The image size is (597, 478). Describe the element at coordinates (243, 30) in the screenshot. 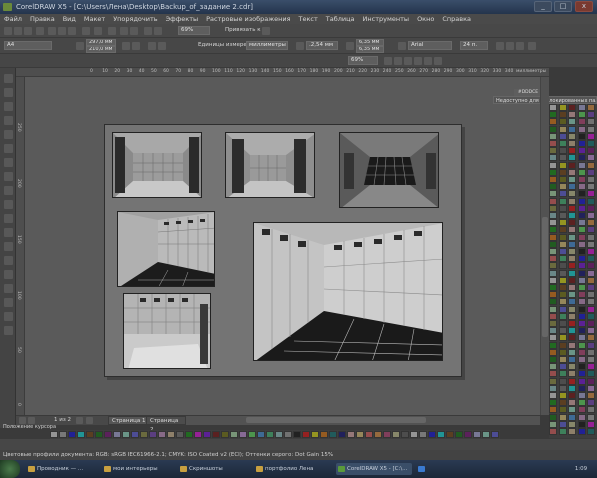

I see `snap-to-label: Привязать к` at that location.